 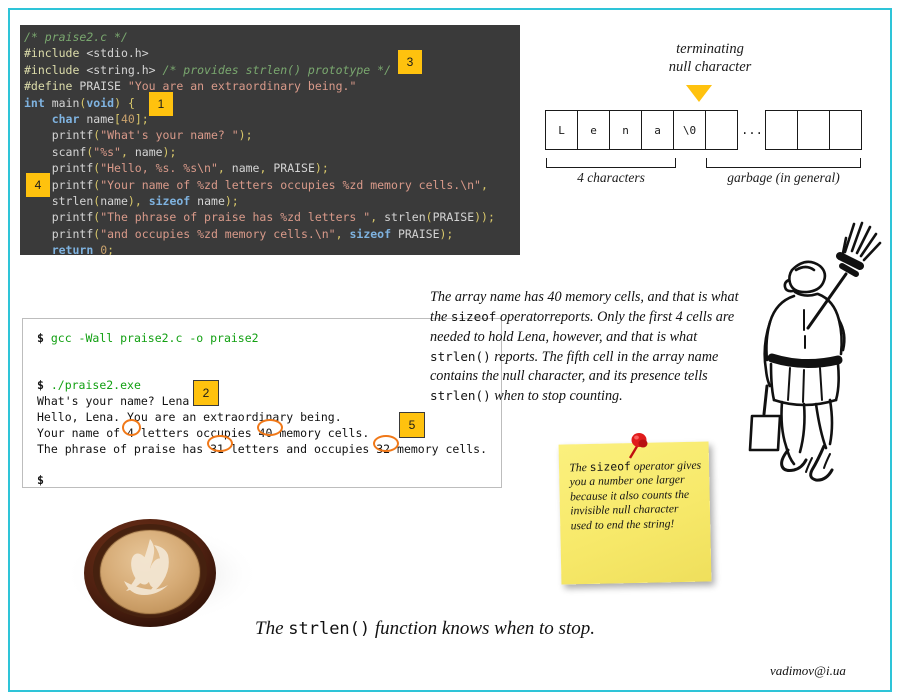 I want to click on terminal-command: ./praise2.exe, so click(x=95, y=385).